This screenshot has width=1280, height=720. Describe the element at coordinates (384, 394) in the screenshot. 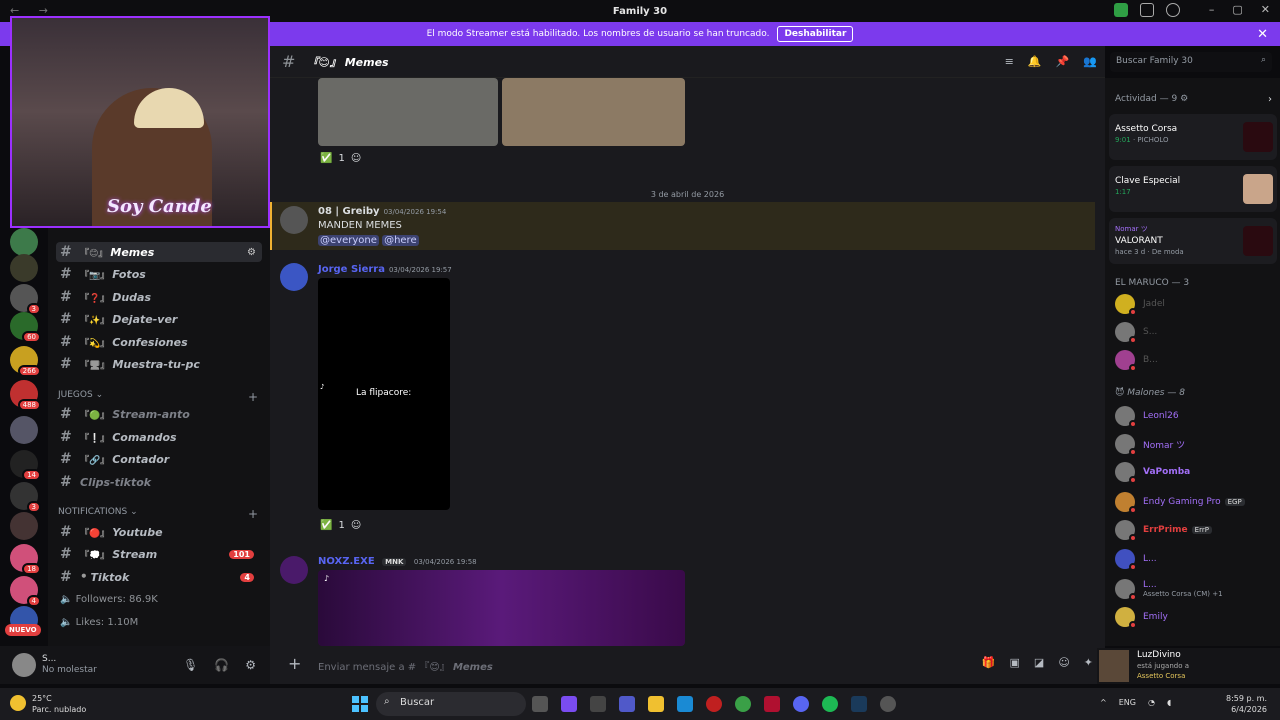

I see `video-attachment: La flipacore: ♪` at that location.